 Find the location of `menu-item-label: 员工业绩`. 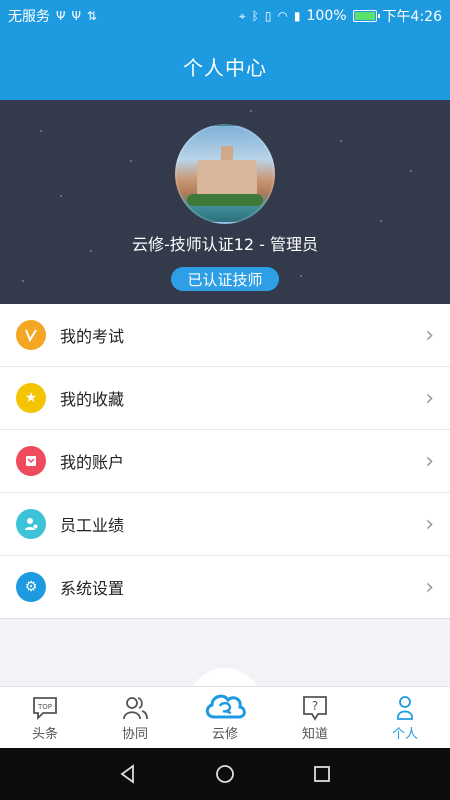

menu-item-label: 员工业绩 is located at coordinates (92, 525).